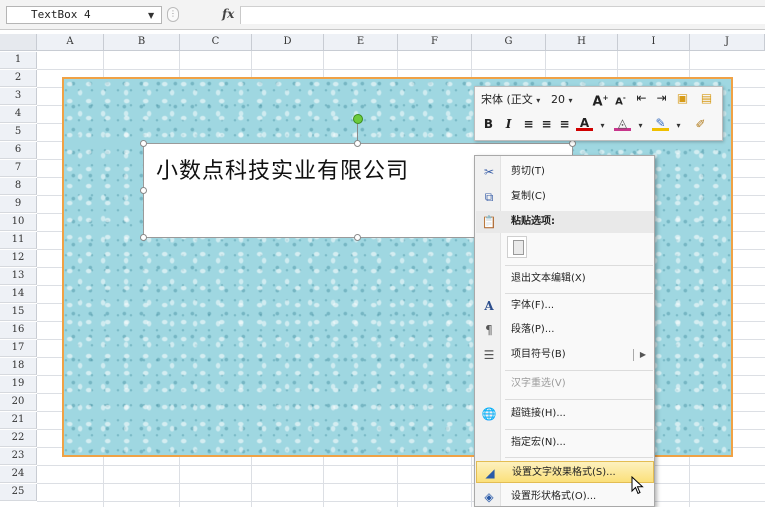 This screenshot has height=507, width=765. What do you see at coordinates (727, 42) in the screenshot?
I see `column-header-j: J` at bounding box center [727, 42].